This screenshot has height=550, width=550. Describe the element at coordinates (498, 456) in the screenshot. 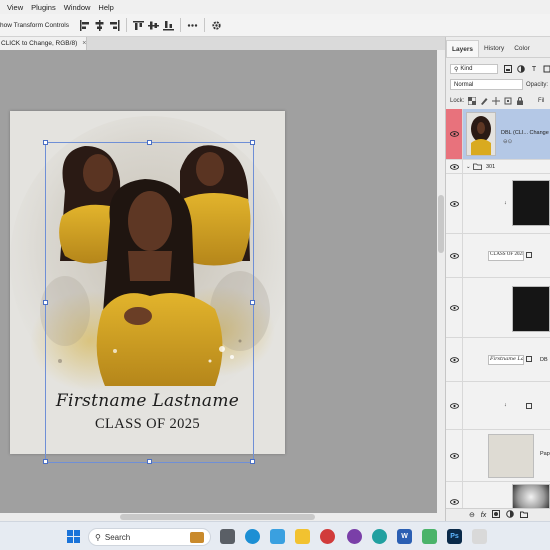

I see `layer-row: Pap` at that location.